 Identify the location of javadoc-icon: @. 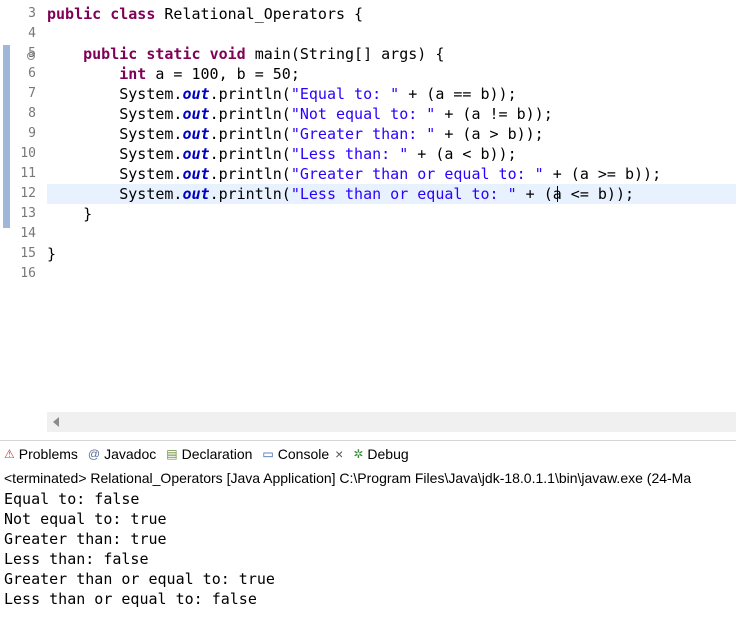
(94, 454).